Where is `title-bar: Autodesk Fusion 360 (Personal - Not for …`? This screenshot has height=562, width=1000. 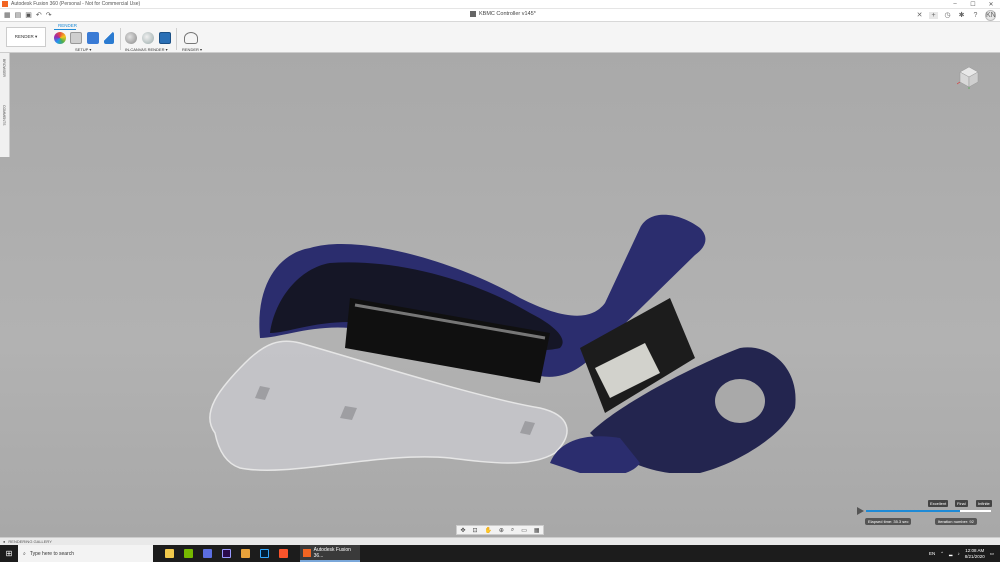
title-bar: Autodesk Fusion 360 (Personal - Not for … is located at coordinates (500, 4).